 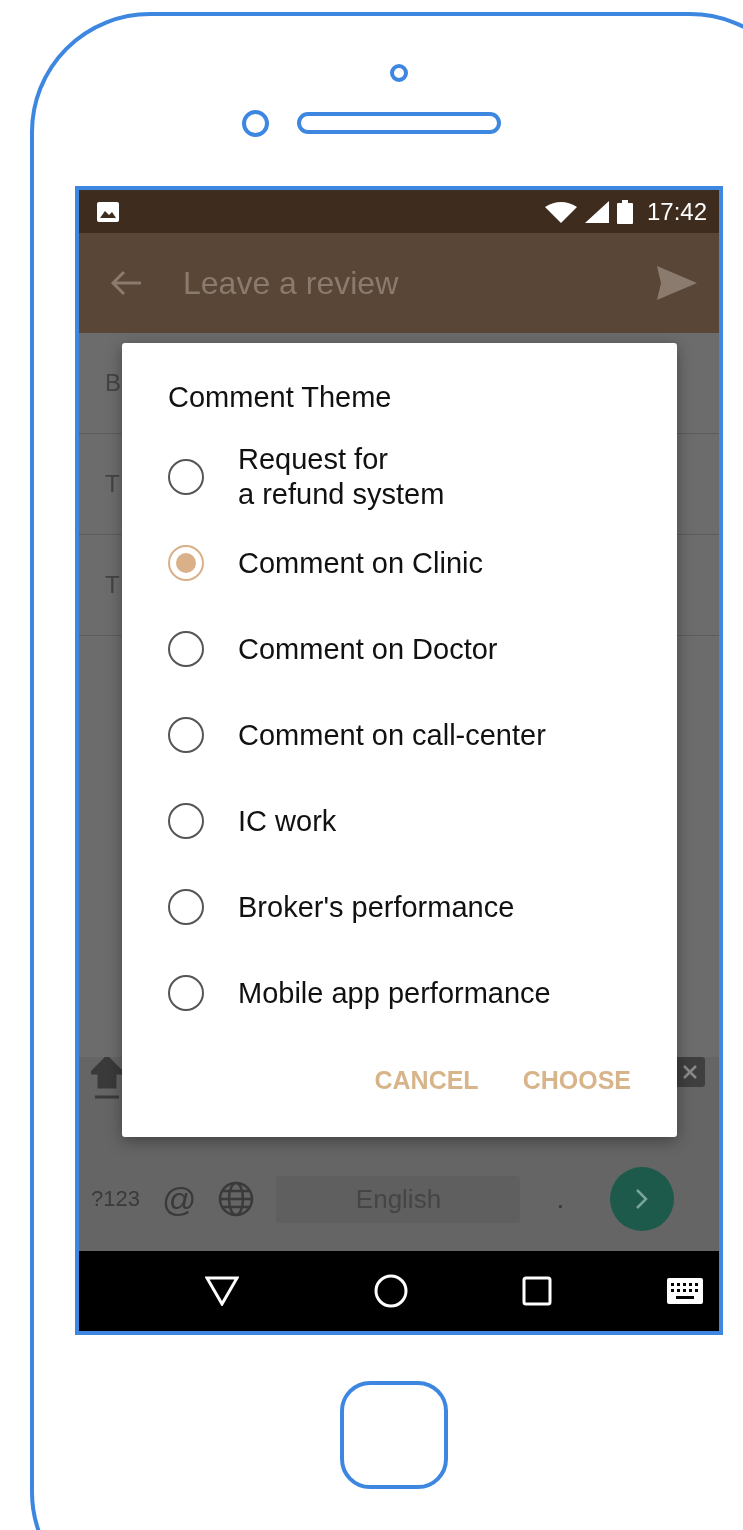 I want to click on option-label: Comment on Clinic, so click(x=360, y=563).